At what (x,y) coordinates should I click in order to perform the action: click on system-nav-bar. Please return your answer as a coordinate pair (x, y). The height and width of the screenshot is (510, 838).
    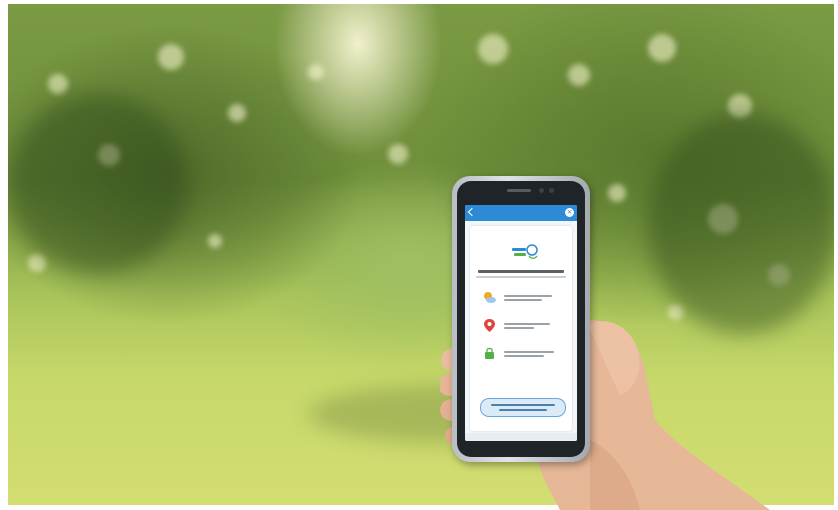
    Looking at the image, I should click on (521, 437).